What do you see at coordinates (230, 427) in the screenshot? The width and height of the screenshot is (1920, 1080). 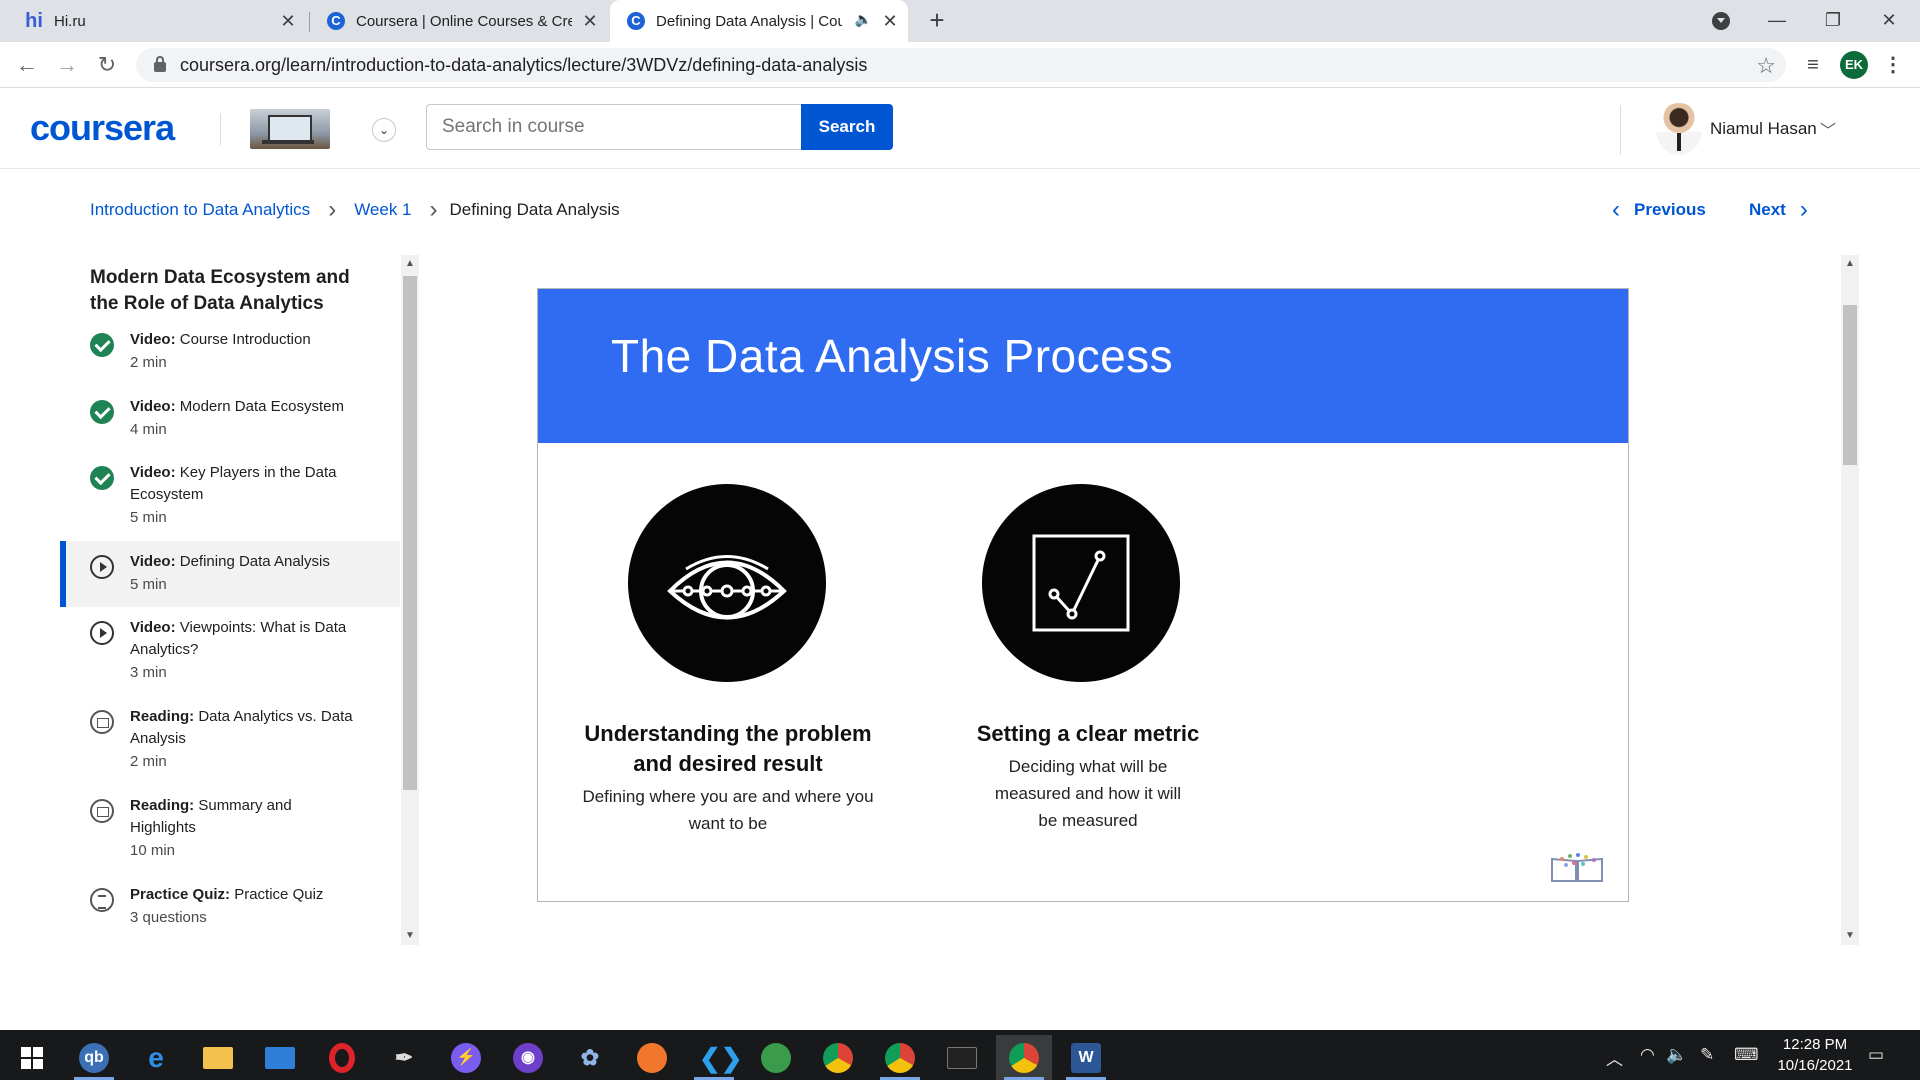 I see `outline-item-modern-data-ecosystem: Video: Modern Data Ecosystem 4 min` at bounding box center [230, 427].